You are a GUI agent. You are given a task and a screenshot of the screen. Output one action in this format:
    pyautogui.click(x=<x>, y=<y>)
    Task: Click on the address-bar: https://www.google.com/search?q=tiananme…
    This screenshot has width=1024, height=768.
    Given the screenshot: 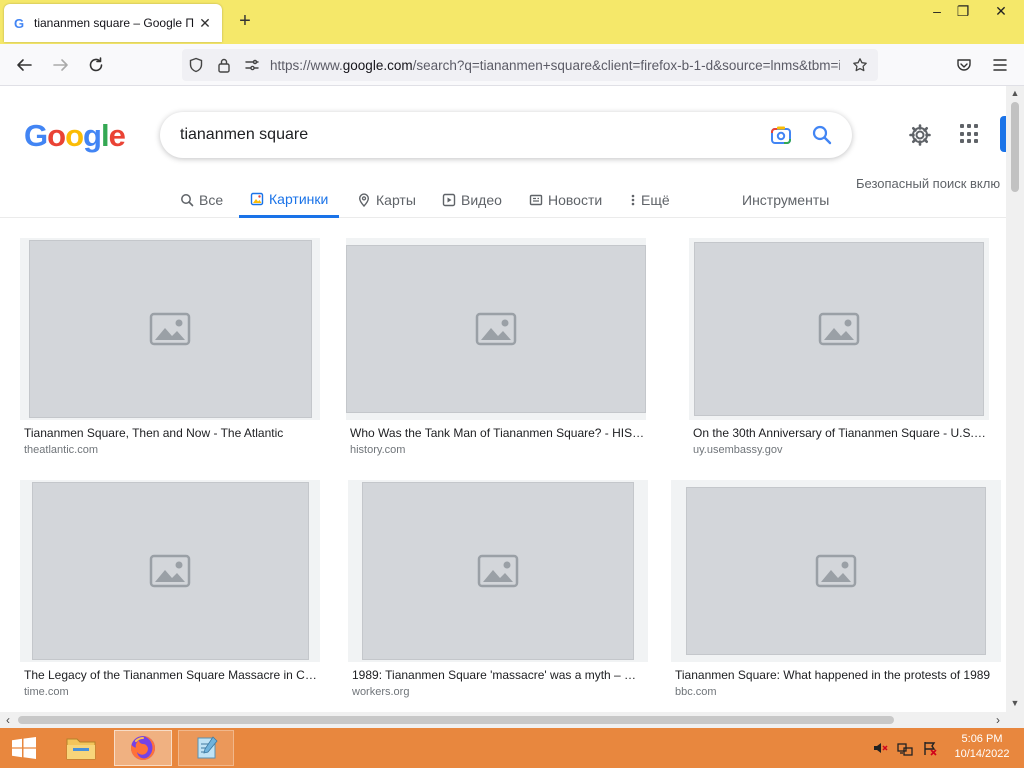 What is the action you would take?
    pyautogui.click(x=530, y=65)
    